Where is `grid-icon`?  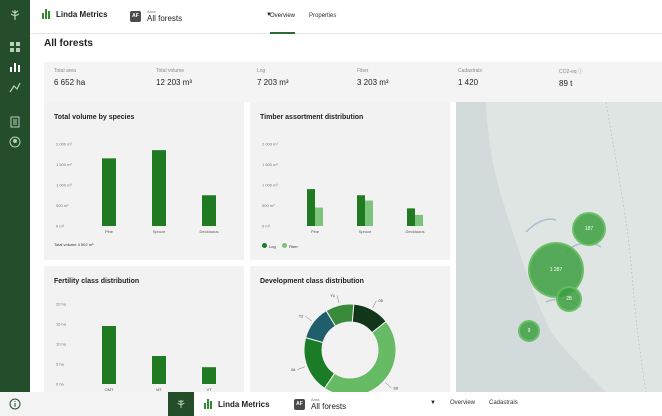 grid-icon is located at coordinates (15, 47).